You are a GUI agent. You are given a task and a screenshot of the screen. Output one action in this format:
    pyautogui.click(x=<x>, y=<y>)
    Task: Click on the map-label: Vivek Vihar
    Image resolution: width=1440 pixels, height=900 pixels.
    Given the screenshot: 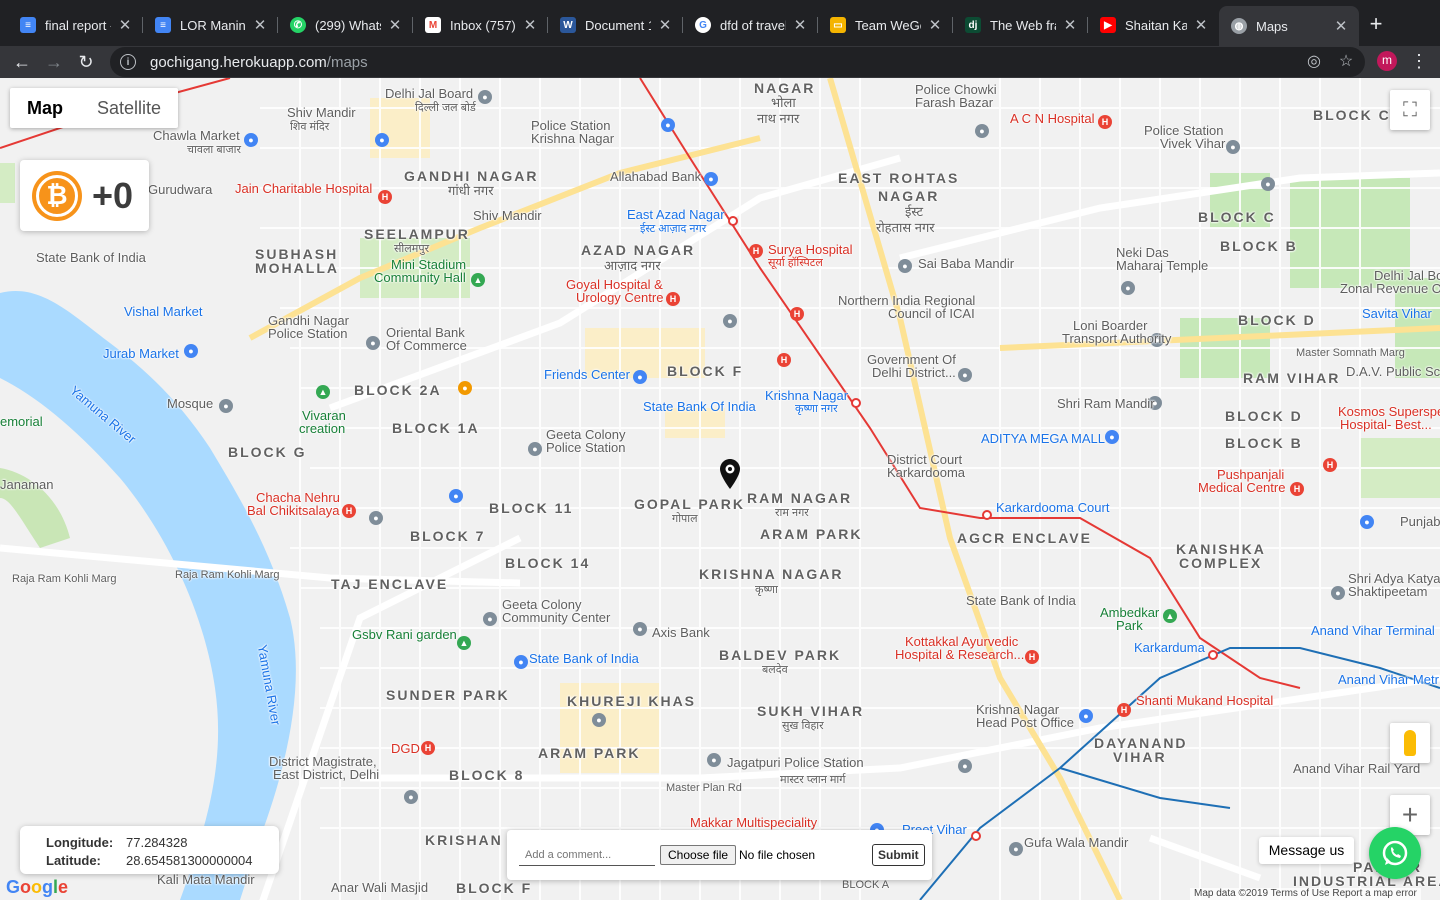 What is the action you would take?
    pyautogui.click(x=1192, y=144)
    